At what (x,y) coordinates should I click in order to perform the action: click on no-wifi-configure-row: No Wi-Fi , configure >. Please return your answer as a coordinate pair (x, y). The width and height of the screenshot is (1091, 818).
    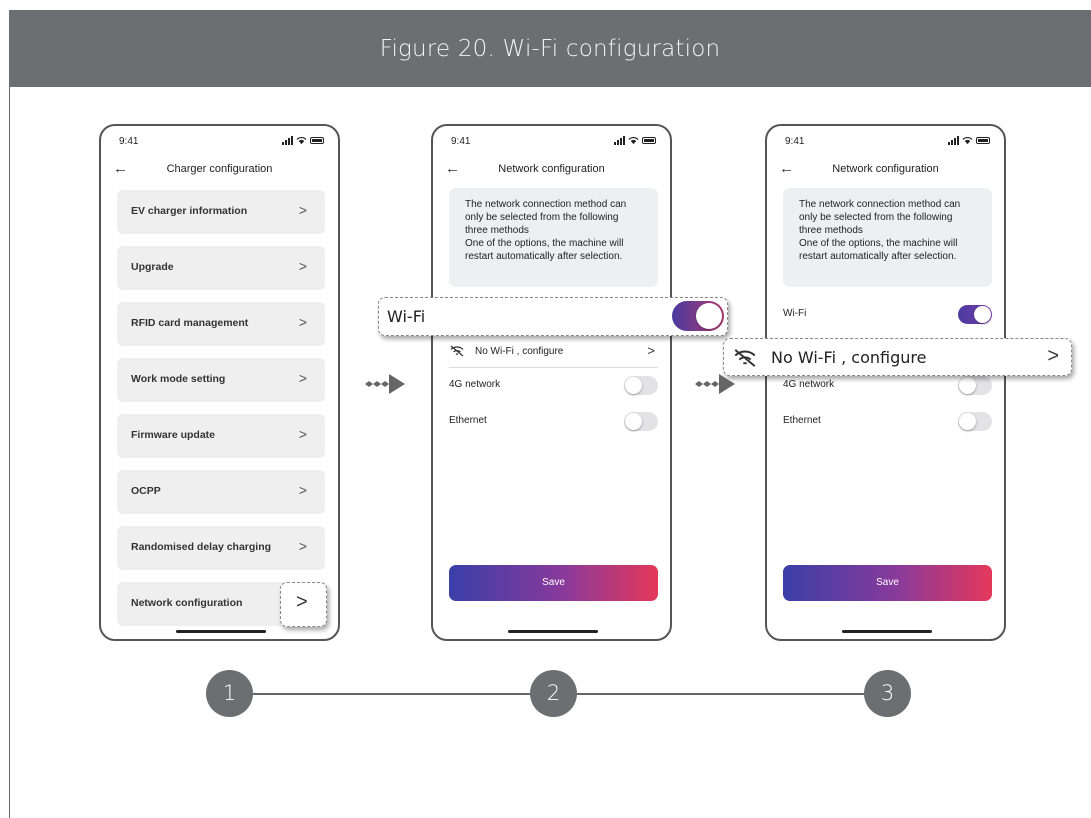
    Looking at the image, I should click on (553, 352).